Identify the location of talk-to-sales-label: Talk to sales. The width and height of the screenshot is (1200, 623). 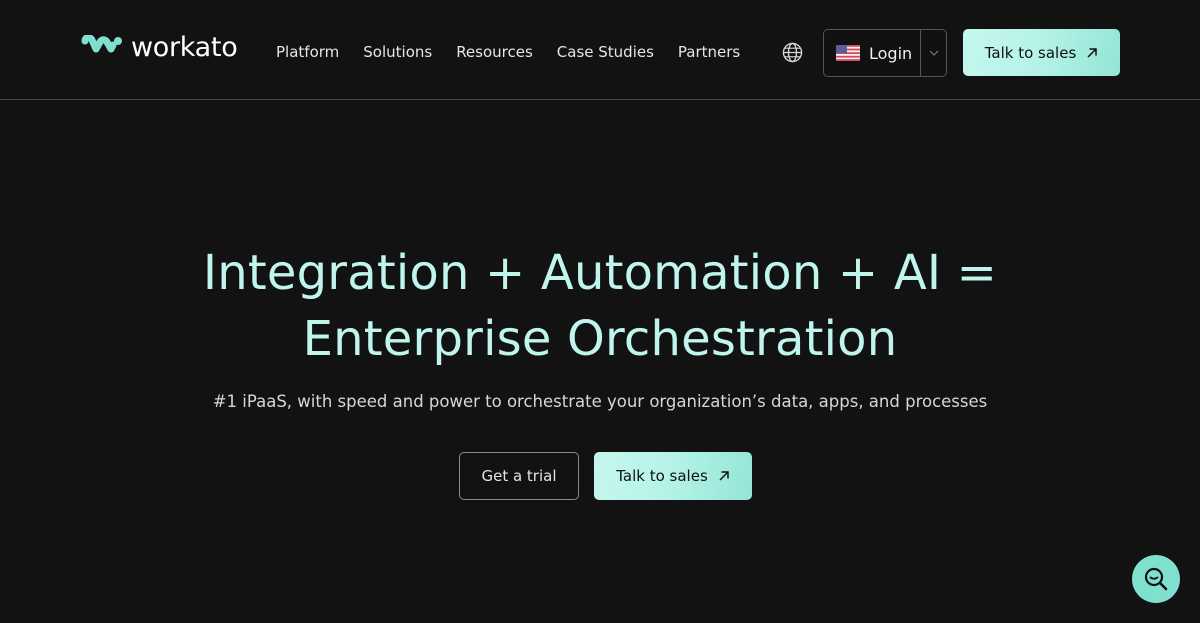
(1030, 52).